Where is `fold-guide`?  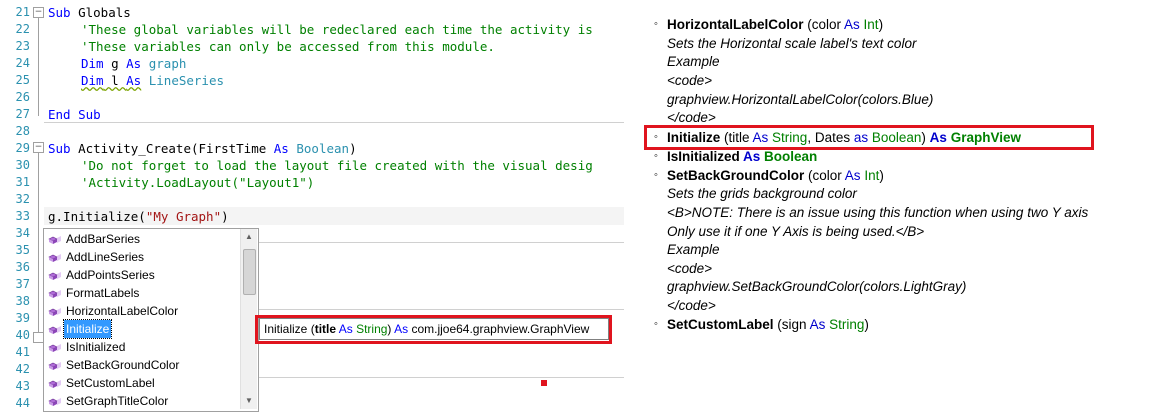 fold-guide is located at coordinates (38, 67).